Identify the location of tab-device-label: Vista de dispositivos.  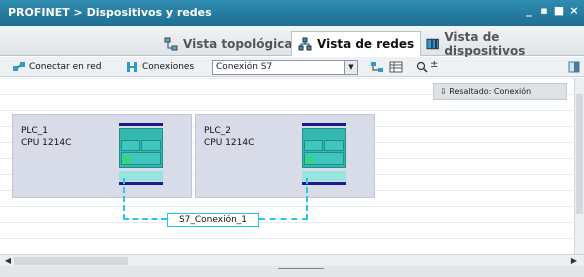
(485, 43).